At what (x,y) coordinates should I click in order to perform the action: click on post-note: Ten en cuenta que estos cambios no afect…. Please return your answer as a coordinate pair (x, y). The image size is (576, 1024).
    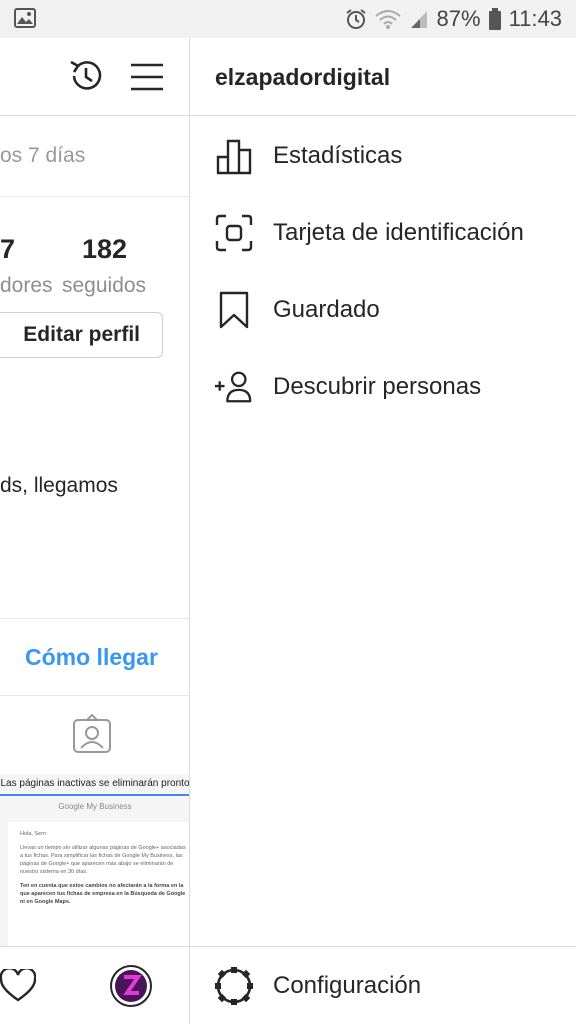
    Looking at the image, I should click on (103, 894).